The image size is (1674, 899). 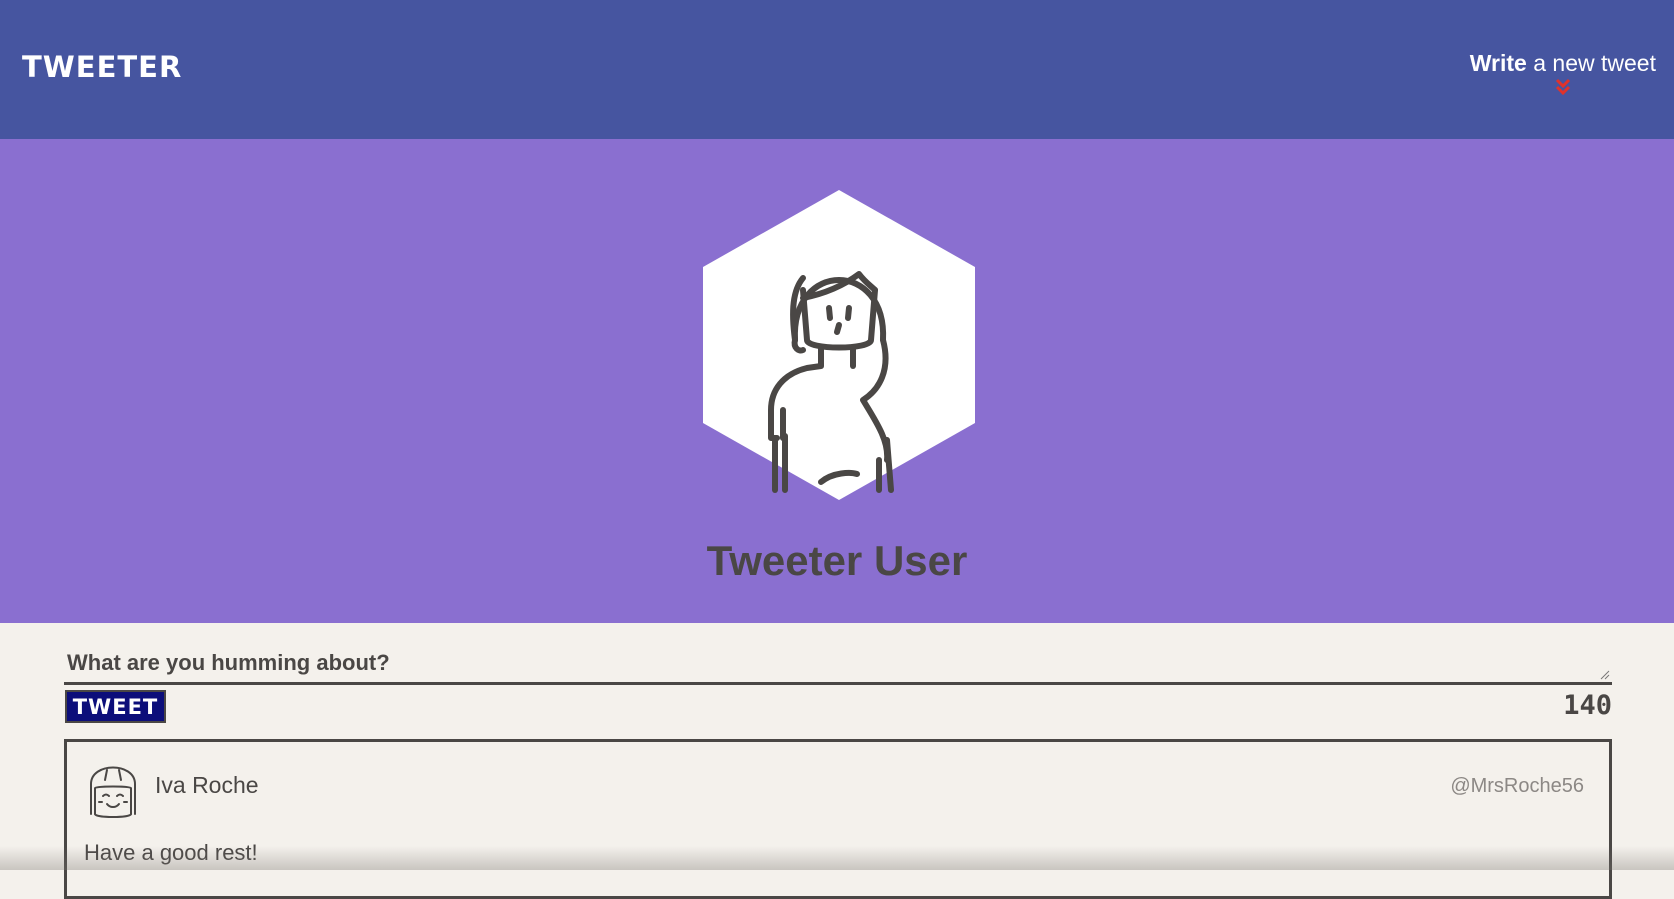 I want to click on tweet-composer, so click(x=838, y=668).